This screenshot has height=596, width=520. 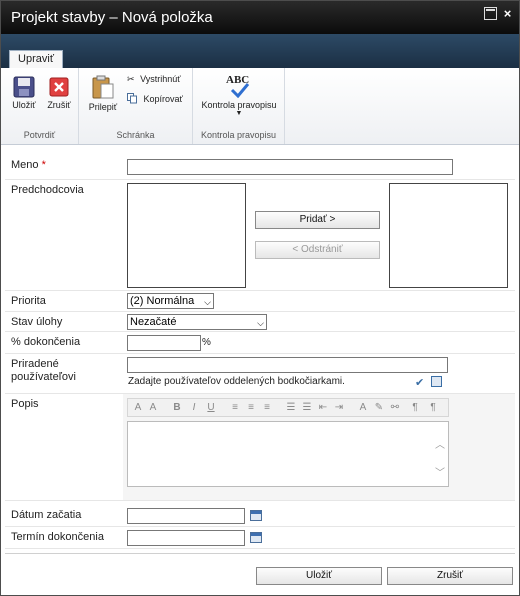 I want to click on percent-unit: %, so click(x=206, y=342).